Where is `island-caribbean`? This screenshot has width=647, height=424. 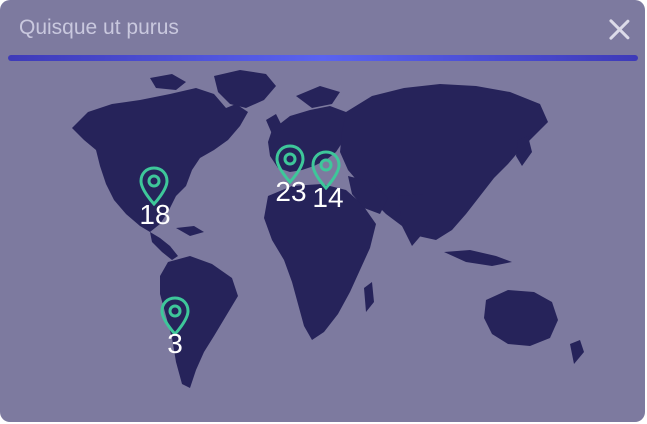 island-caribbean is located at coordinates (190, 231).